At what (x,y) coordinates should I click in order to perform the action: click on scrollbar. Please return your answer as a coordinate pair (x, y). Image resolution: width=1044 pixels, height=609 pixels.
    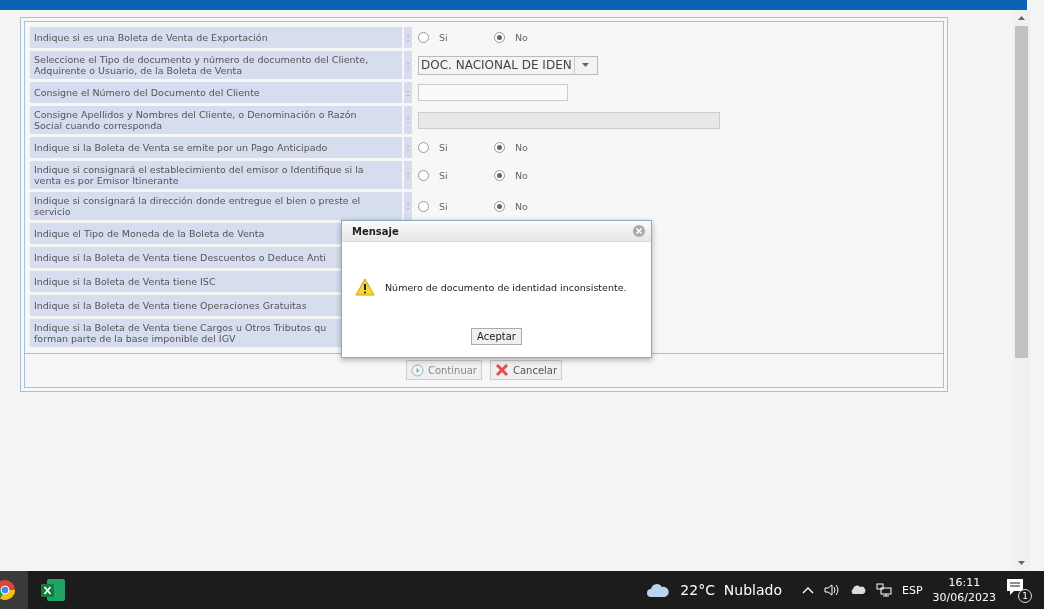
    Looking at the image, I should click on (1021, 290).